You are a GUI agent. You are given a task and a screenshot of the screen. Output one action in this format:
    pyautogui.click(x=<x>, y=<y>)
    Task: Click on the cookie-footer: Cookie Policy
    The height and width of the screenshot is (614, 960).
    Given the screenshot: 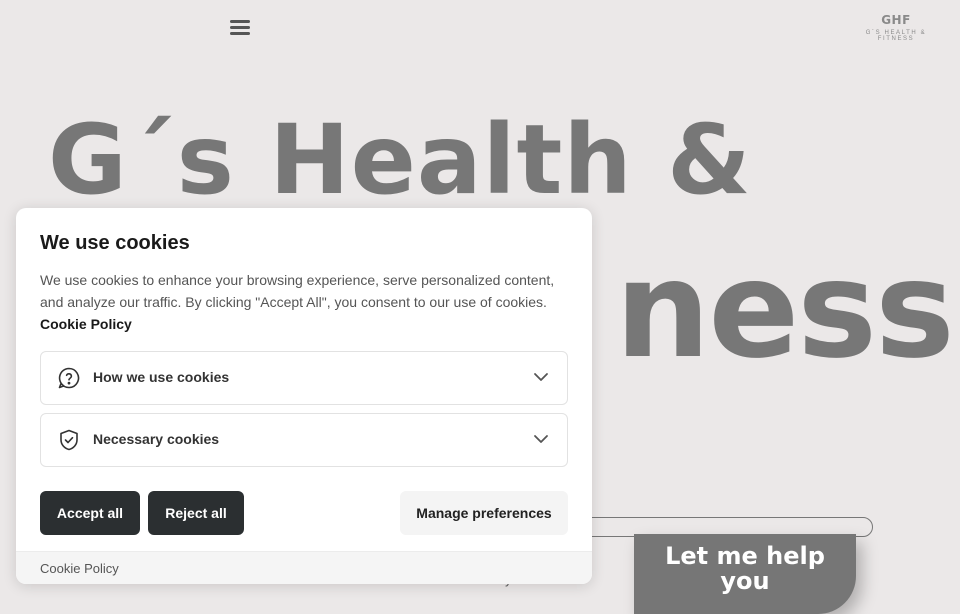 What is the action you would take?
    pyautogui.click(x=304, y=567)
    